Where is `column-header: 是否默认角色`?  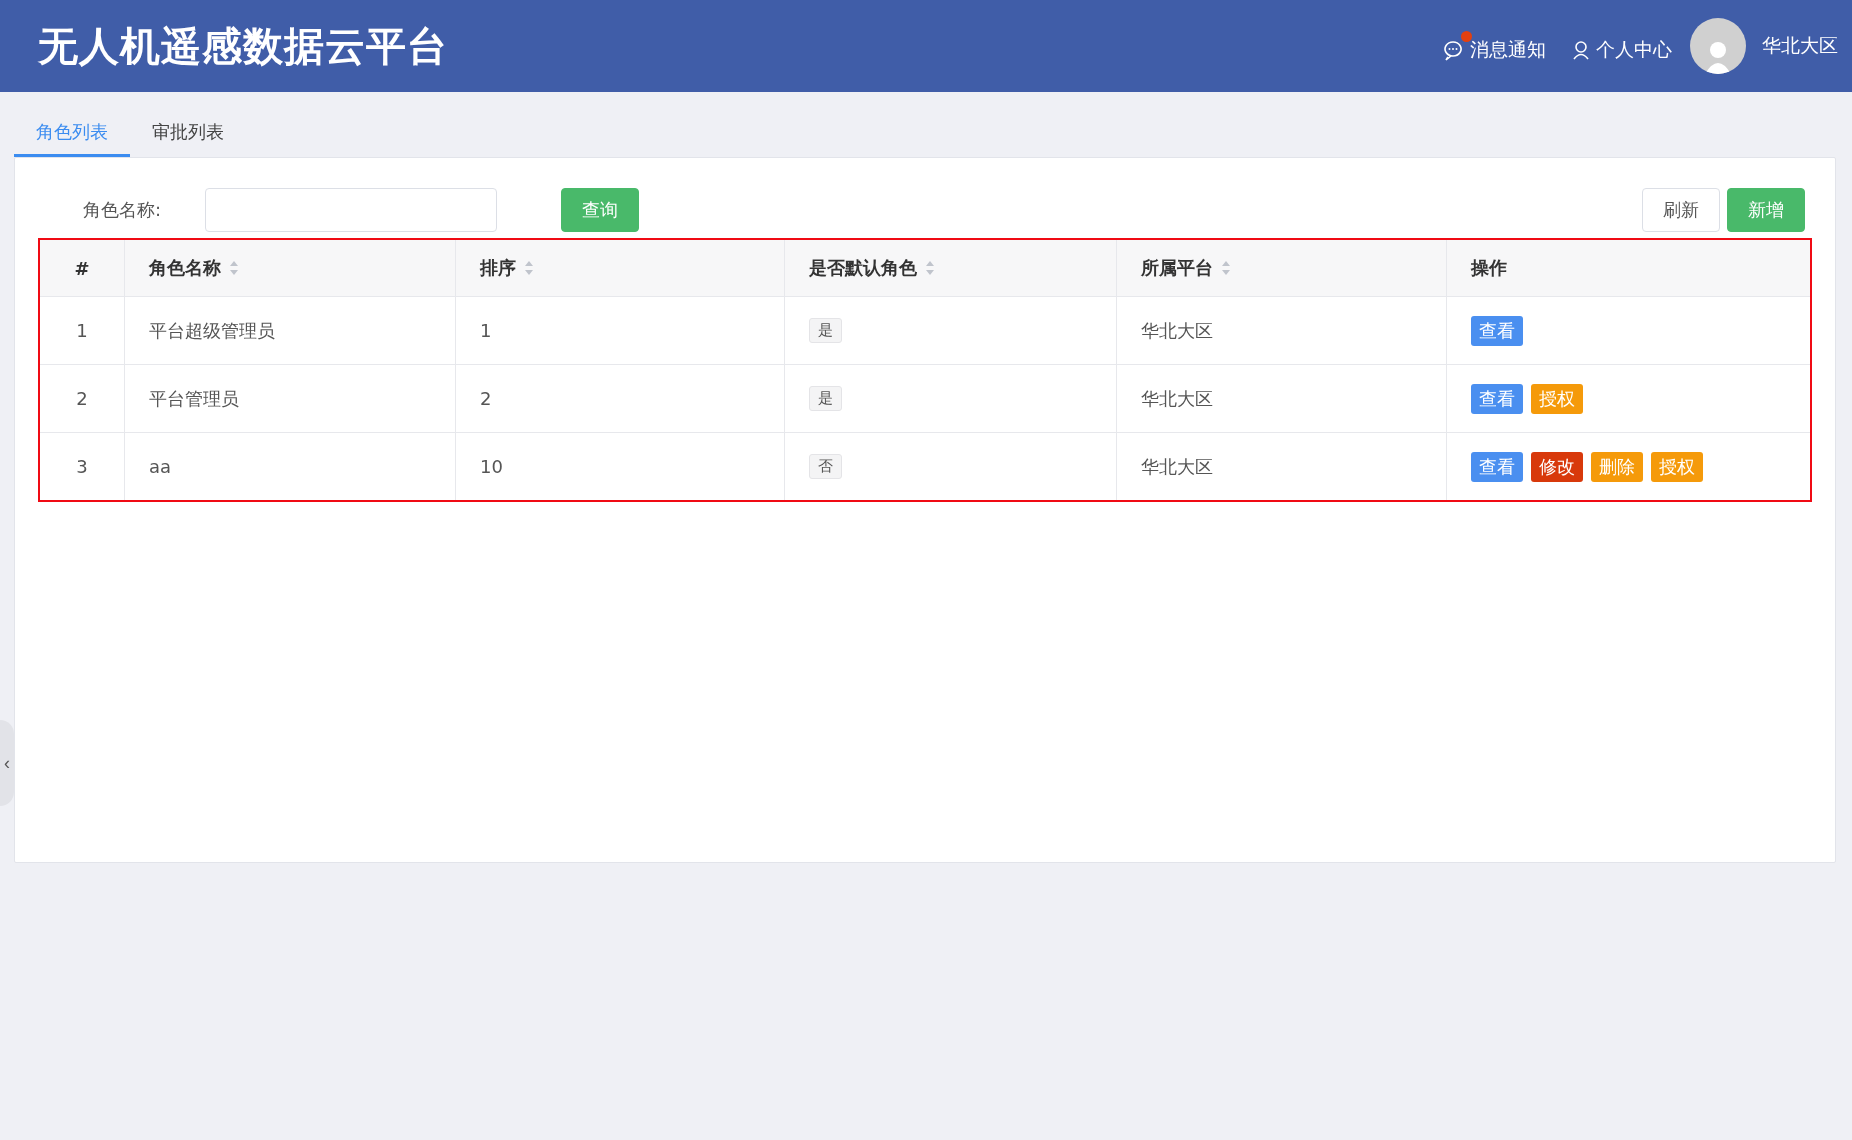
column-header: 是否默认角色 is located at coordinates (863, 268).